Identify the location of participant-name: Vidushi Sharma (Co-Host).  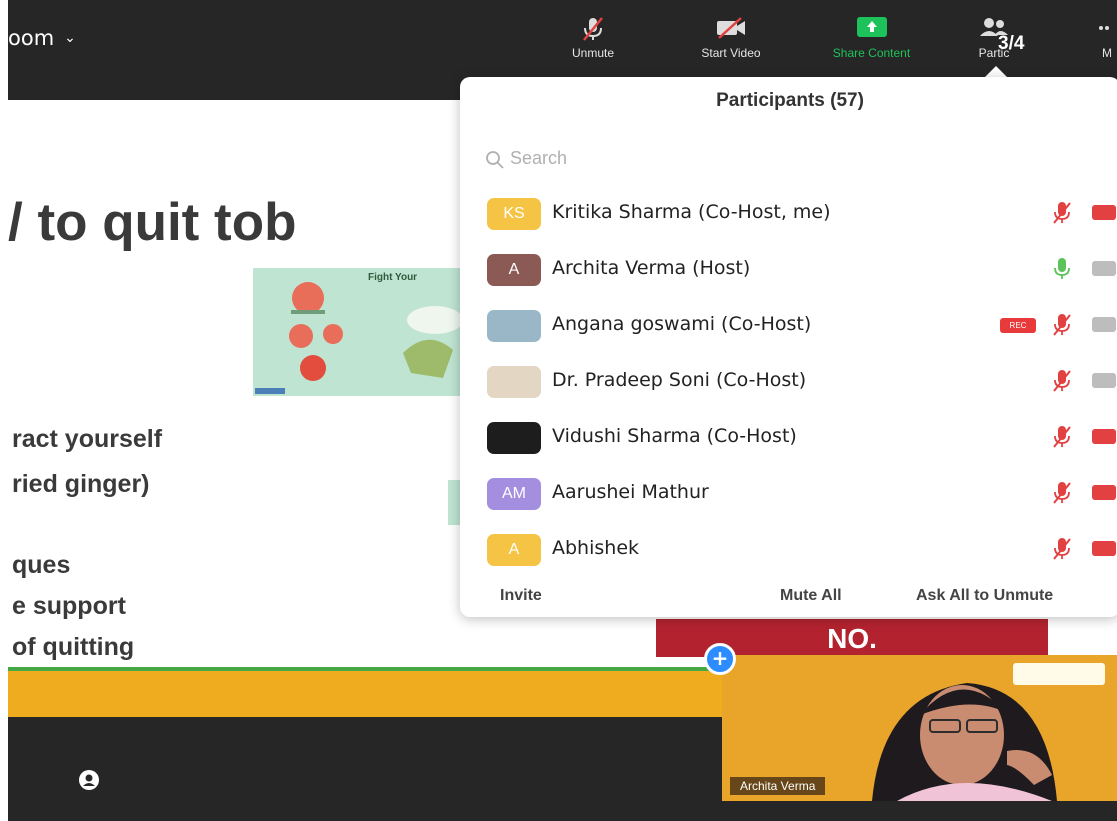
(674, 436).